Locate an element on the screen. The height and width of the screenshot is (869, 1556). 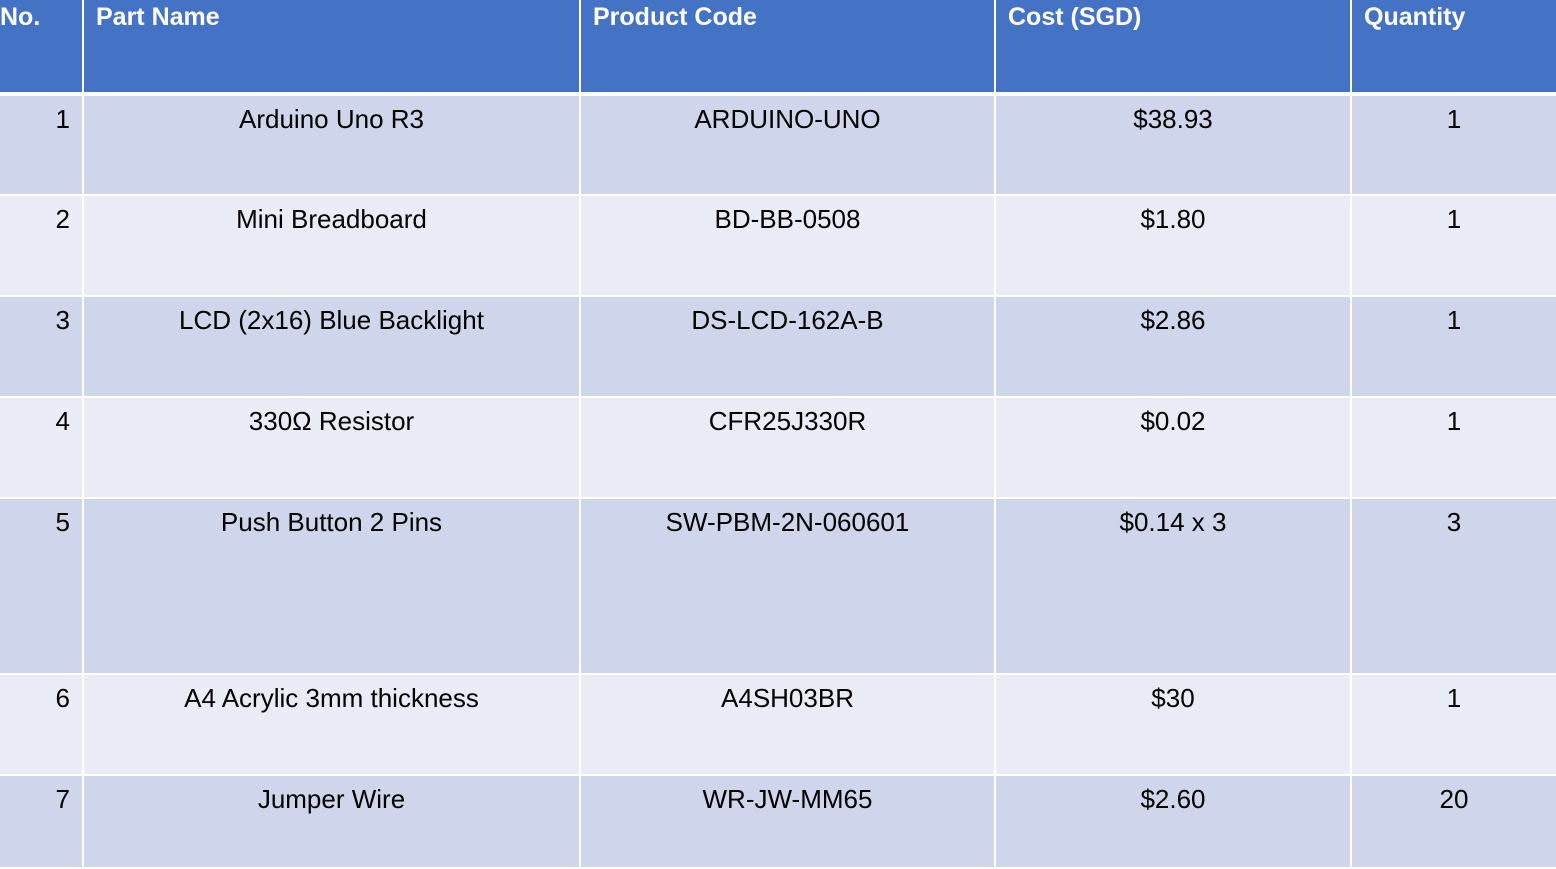
table-row: 7 Jumper Wire WR-JW-MM65 $2.60 20 is located at coordinates (778, 822).